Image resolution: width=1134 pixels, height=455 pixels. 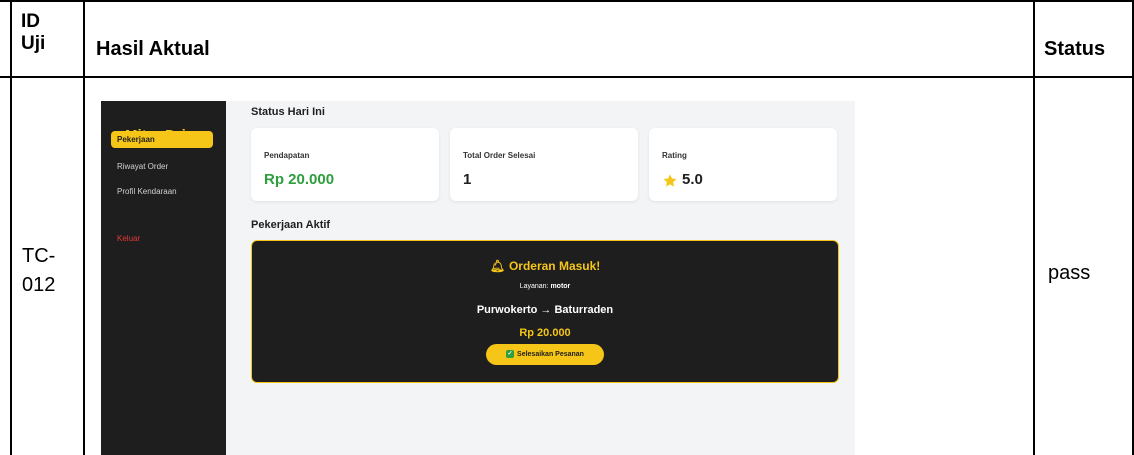 I want to click on order-service: Layanan: motor, so click(x=545, y=286).